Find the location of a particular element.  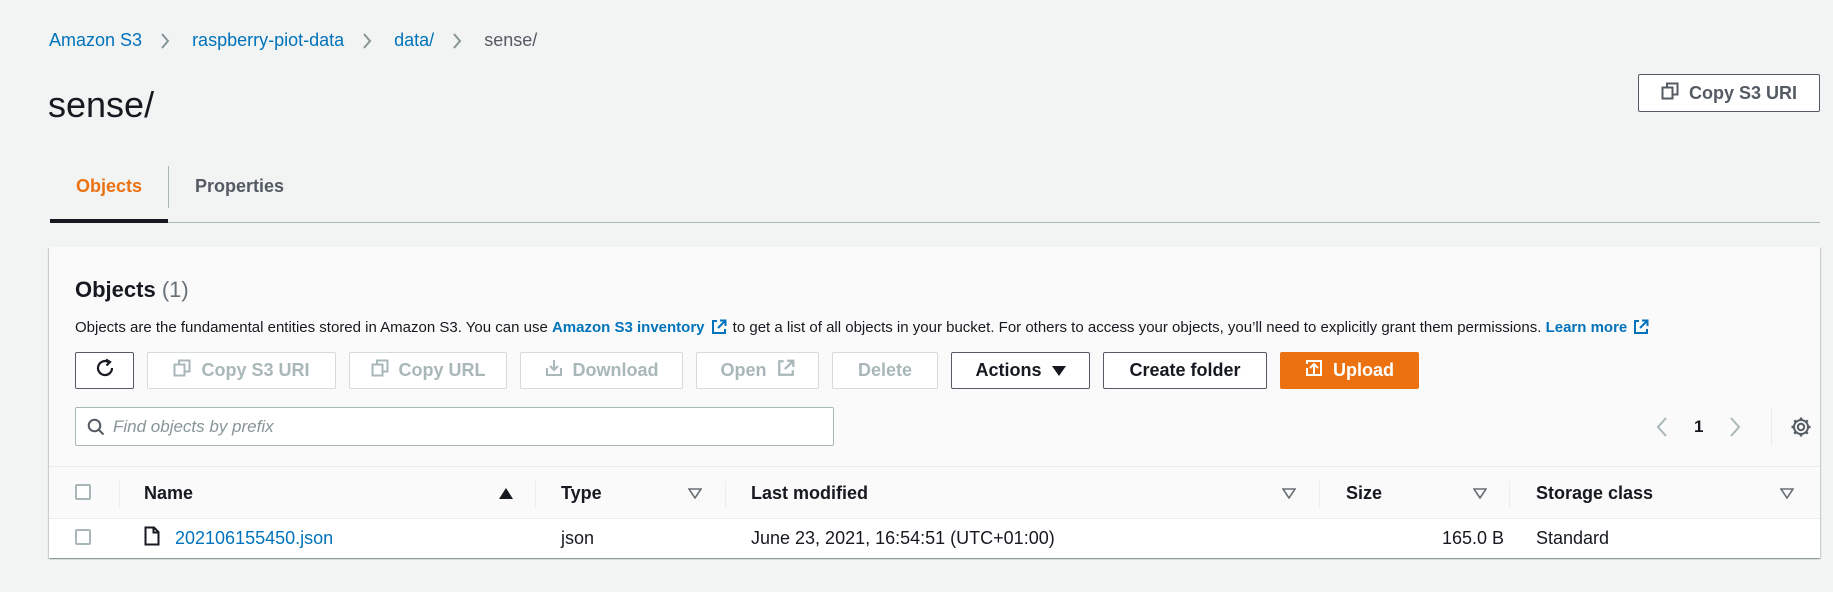

copy-url-label: Copy URL is located at coordinates (442, 370).